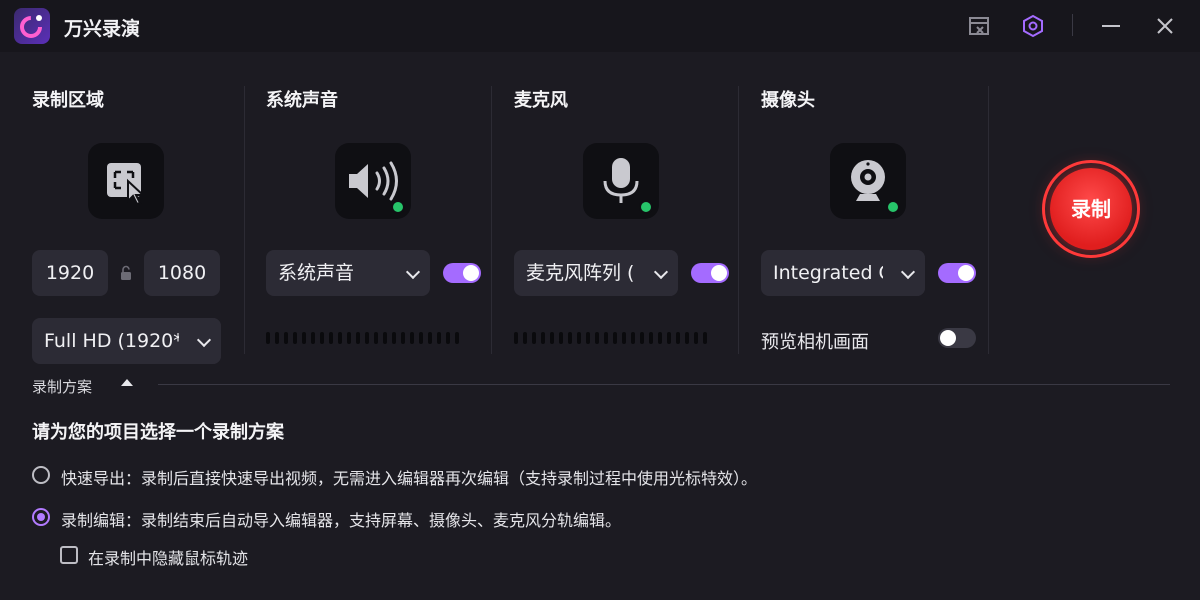  What do you see at coordinates (610, 338) in the screenshot?
I see `mic-level-meter` at bounding box center [610, 338].